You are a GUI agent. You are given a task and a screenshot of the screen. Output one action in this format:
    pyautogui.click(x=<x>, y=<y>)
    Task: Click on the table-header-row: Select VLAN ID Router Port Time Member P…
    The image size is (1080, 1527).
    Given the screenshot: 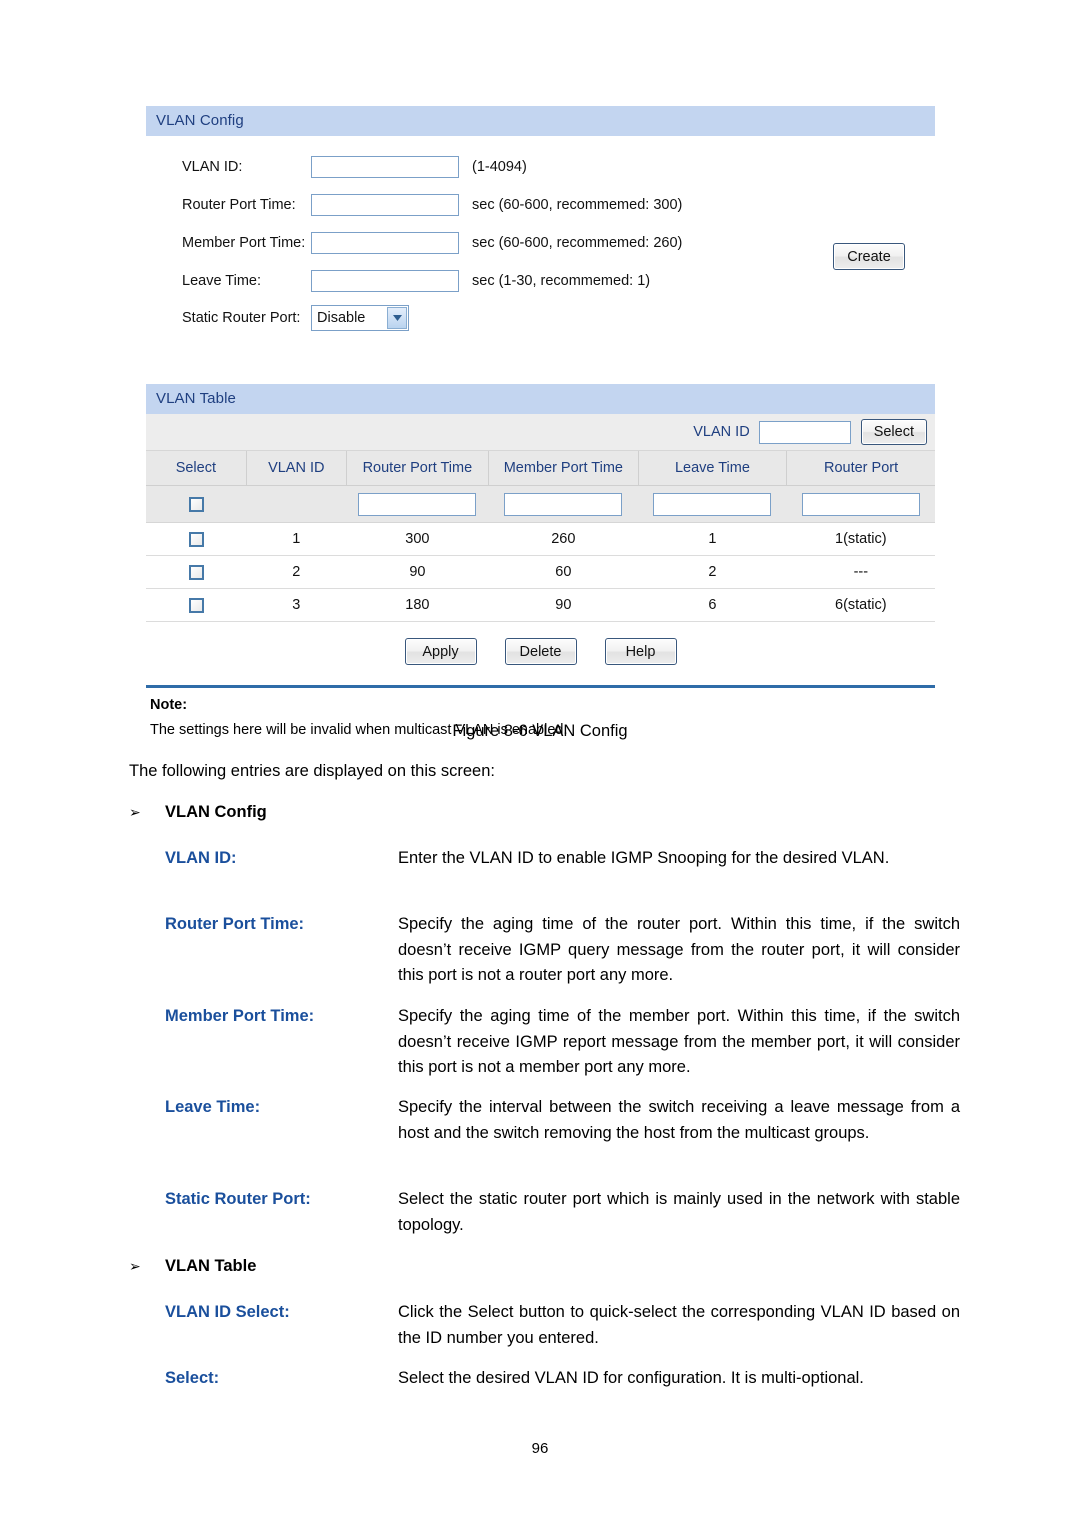 What is the action you would take?
    pyautogui.click(x=540, y=468)
    